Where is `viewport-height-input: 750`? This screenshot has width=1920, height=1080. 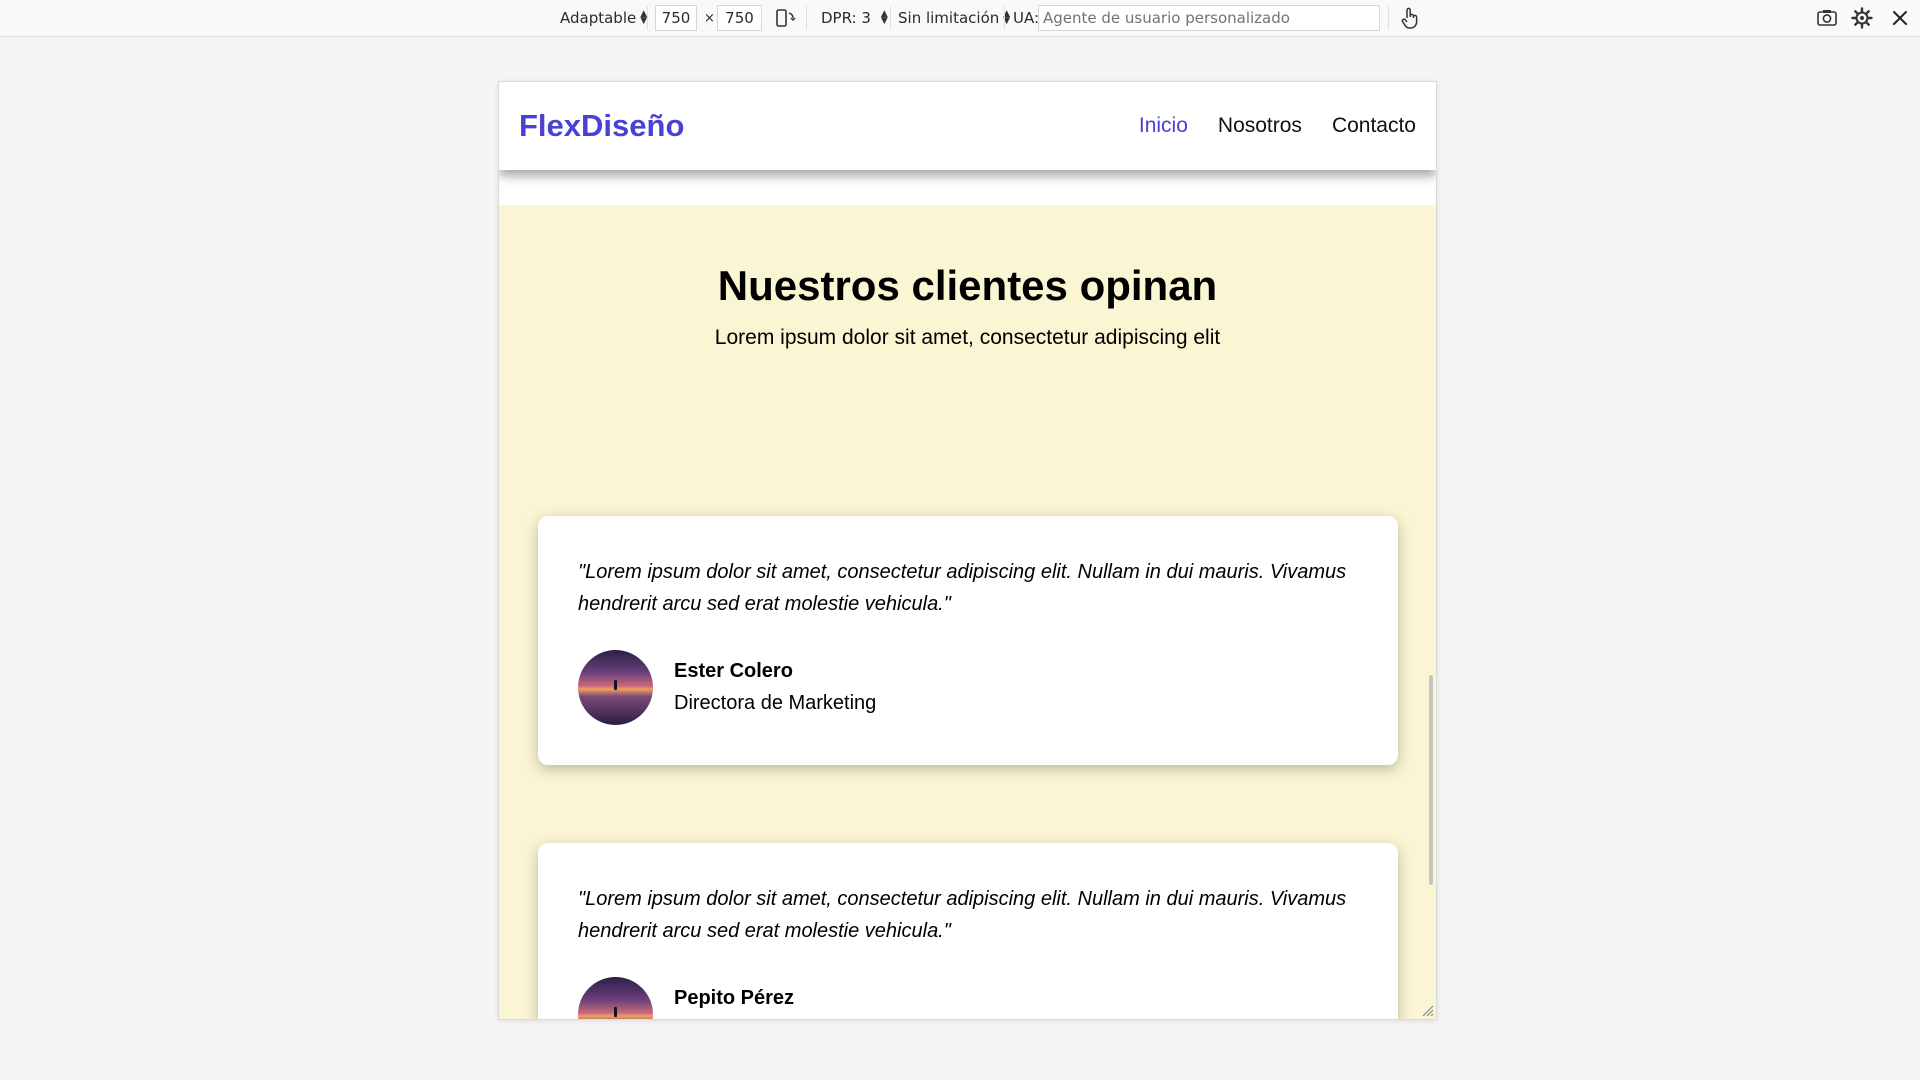 viewport-height-input: 750 is located at coordinates (739, 18).